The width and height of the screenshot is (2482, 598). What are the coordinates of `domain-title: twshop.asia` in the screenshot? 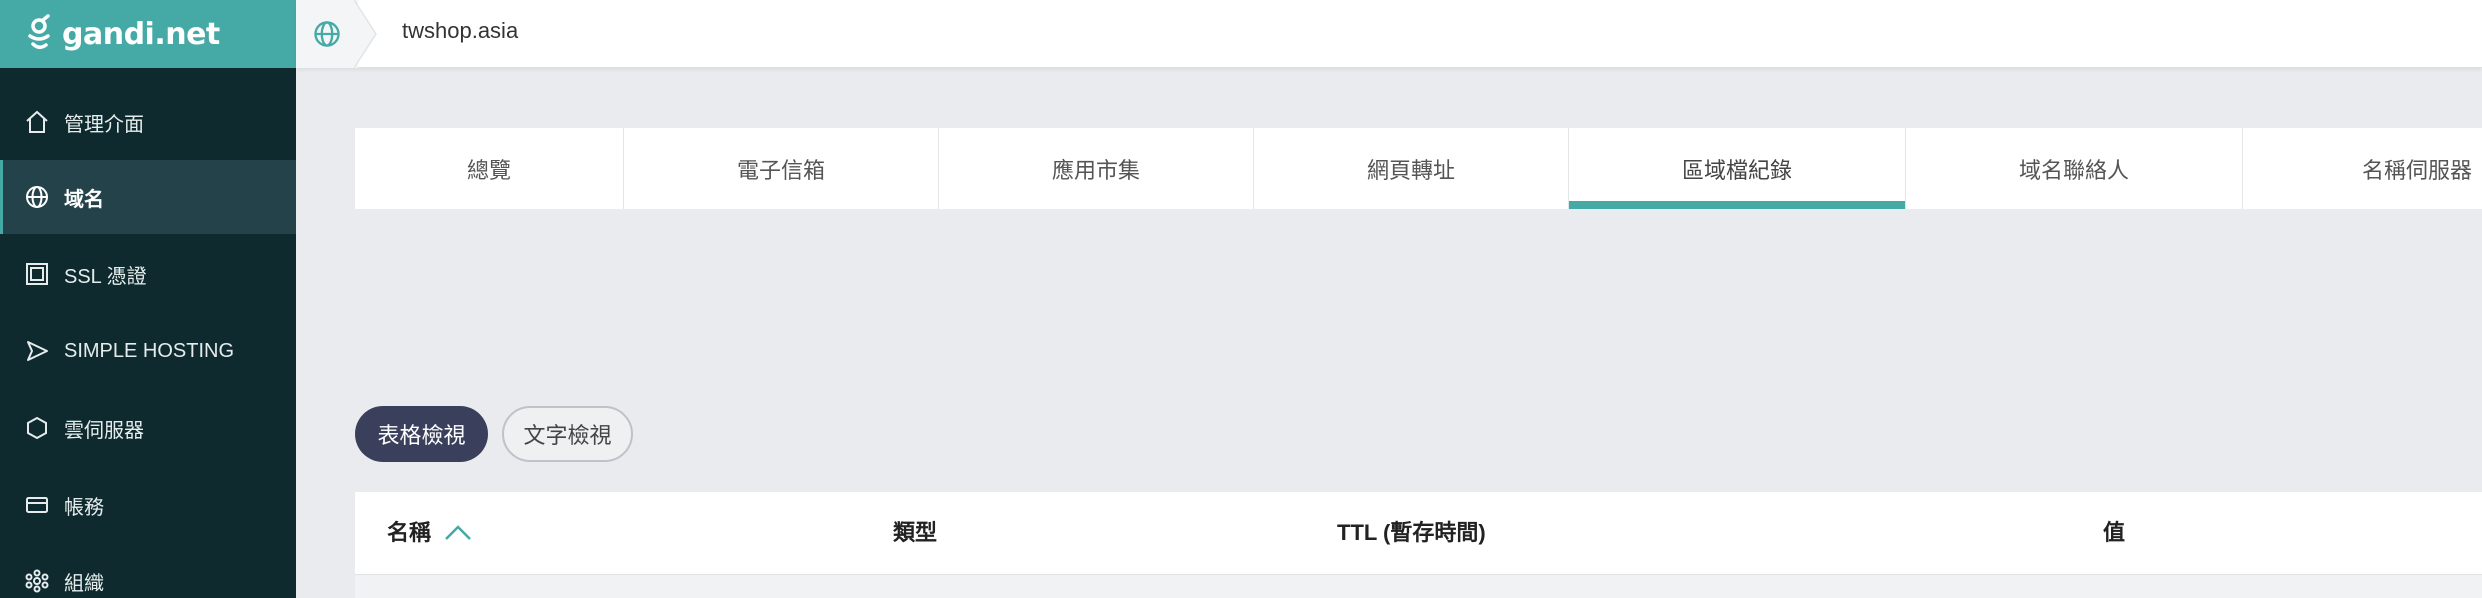 It's located at (460, 30).